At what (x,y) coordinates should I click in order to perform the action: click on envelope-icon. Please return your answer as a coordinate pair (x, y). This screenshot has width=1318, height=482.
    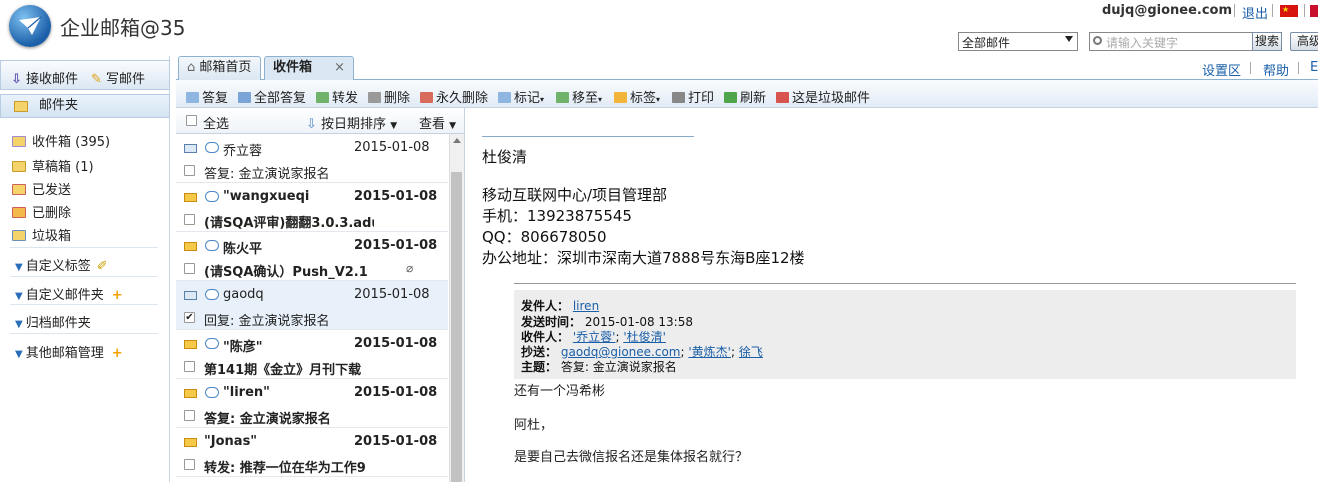
    Looking at the image, I should click on (190, 148).